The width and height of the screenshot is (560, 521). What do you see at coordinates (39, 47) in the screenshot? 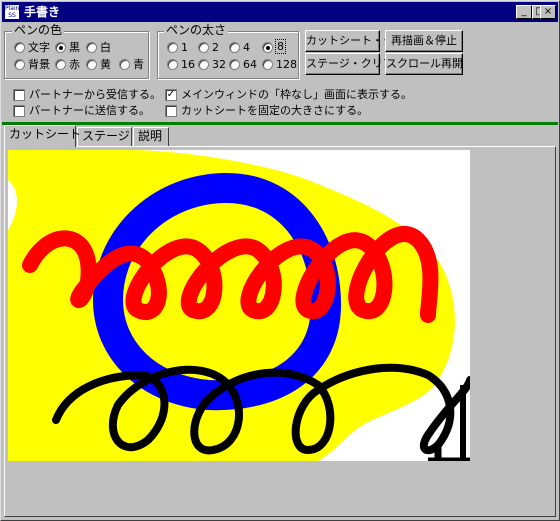
I see `radio-color-text-label: 文字` at bounding box center [39, 47].